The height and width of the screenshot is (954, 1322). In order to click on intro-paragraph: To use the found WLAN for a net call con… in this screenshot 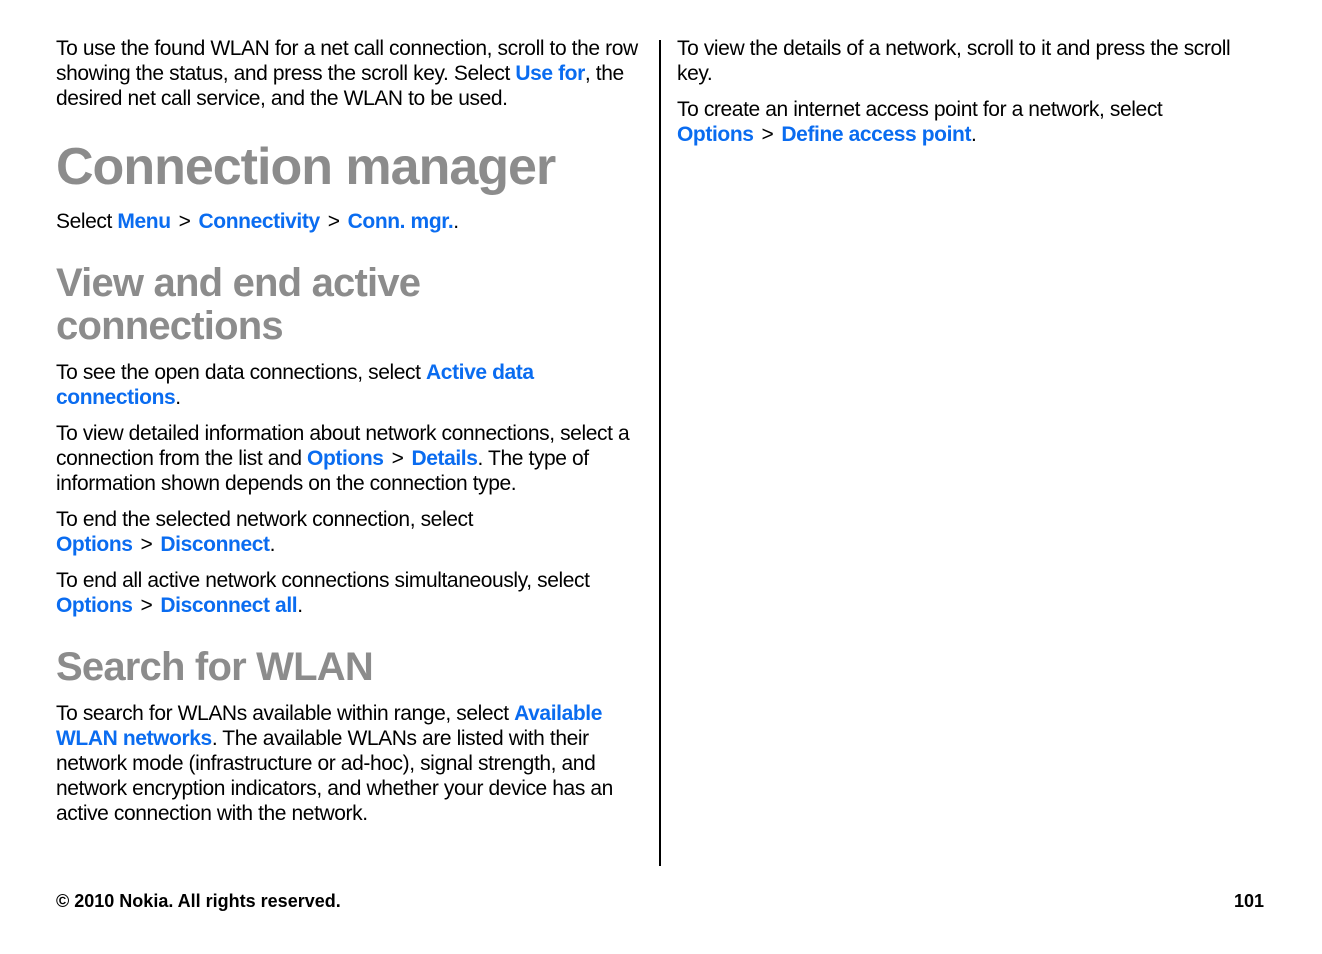, I will do `click(347, 73)`.